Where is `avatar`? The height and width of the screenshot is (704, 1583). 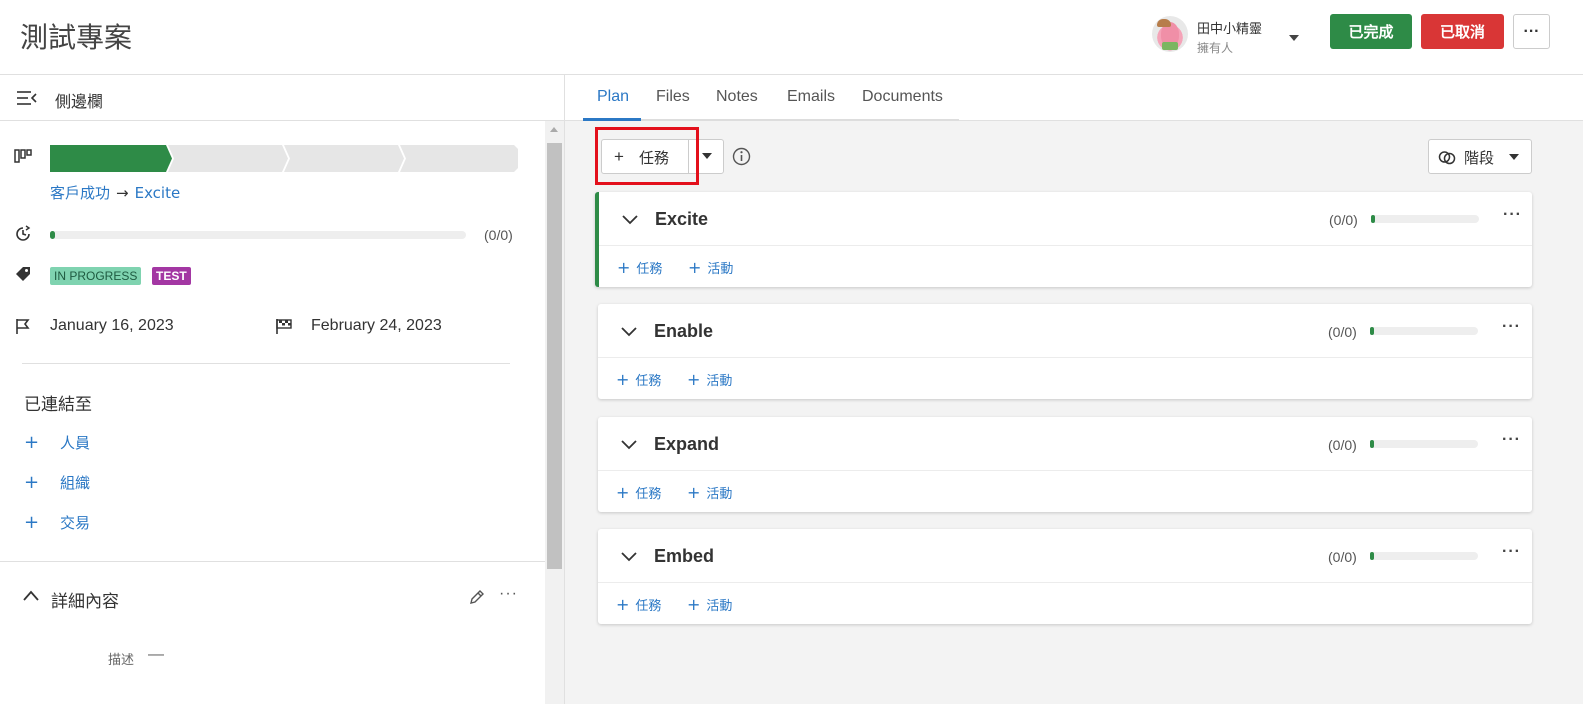 avatar is located at coordinates (1170, 34).